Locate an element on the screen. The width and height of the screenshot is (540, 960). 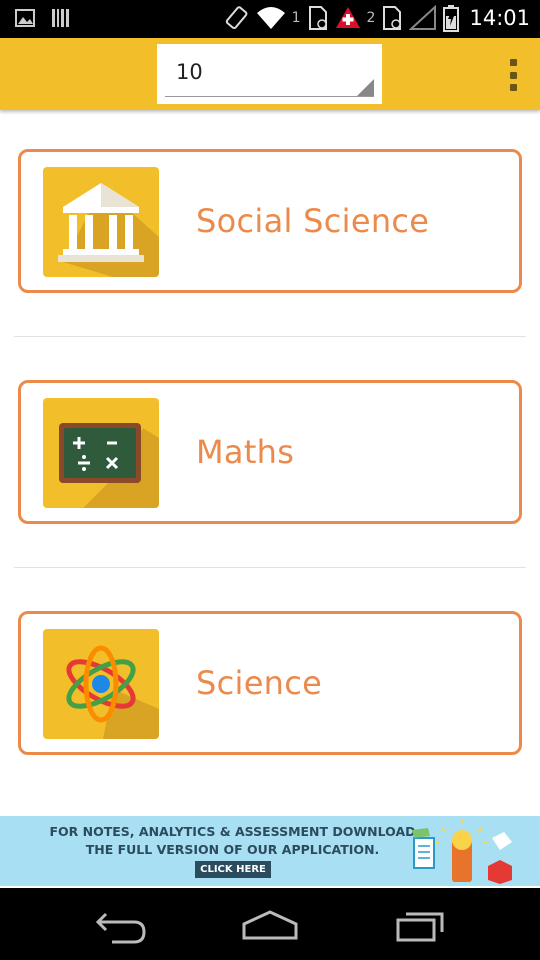
dropdown-triangle-icon is located at coordinates (365, 87).